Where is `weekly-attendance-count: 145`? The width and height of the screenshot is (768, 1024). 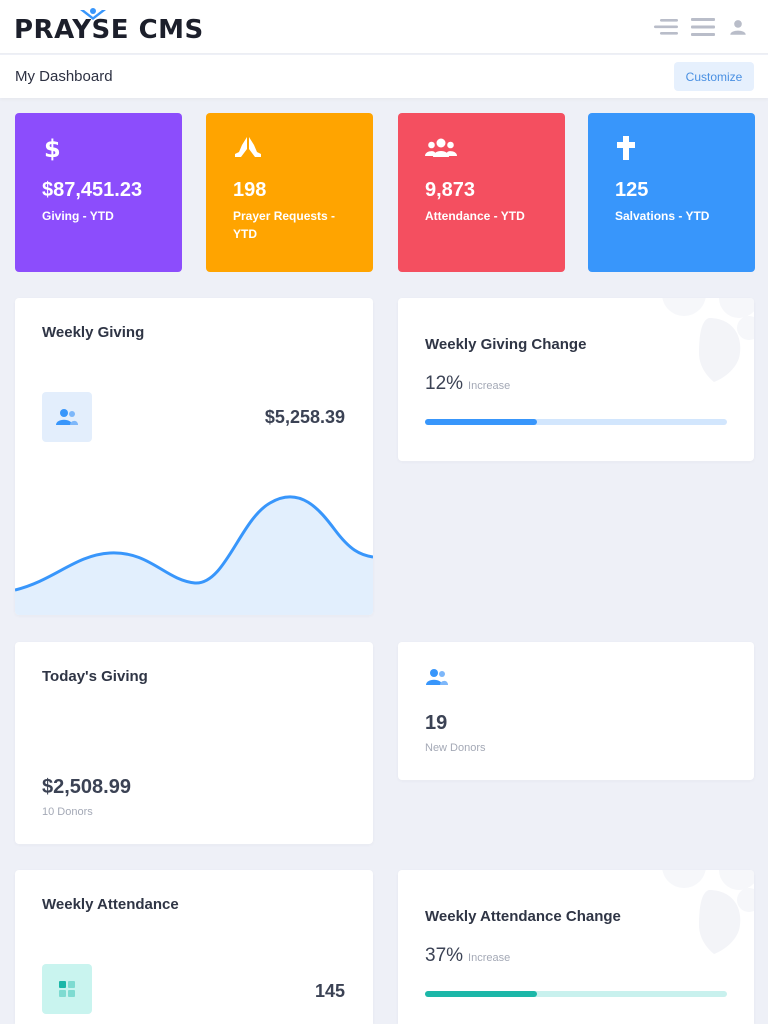 weekly-attendance-count: 145 is located at coordinates (329, 991).